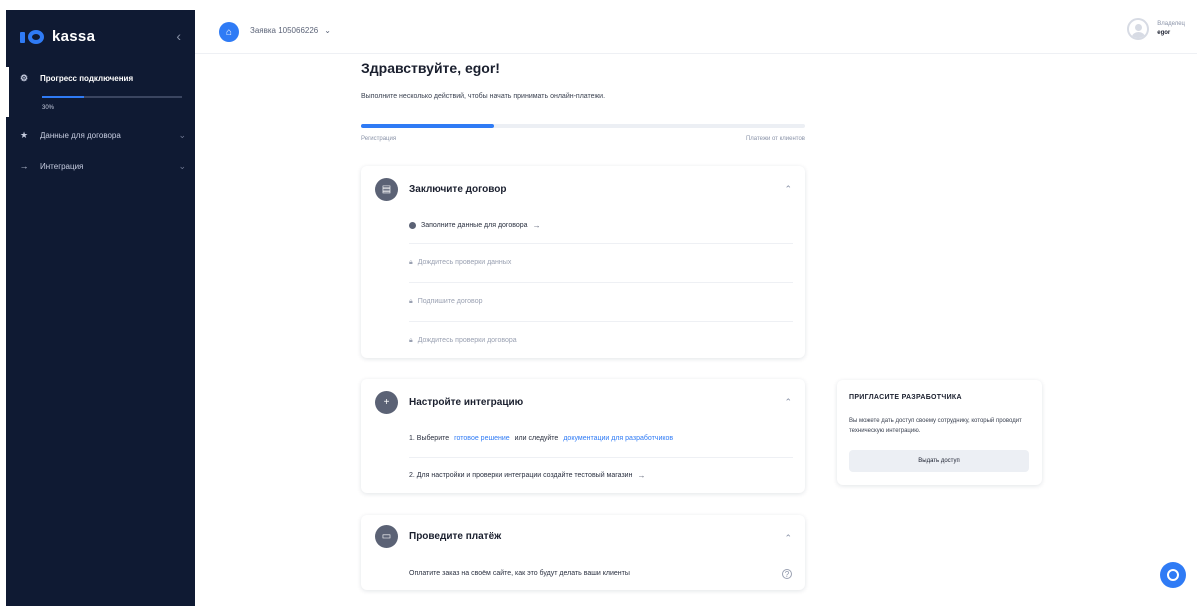 The image size is (1197, 606). What do you see at coordinates (178, 36) in the screenshot?
I see `collapse-sidebar-icon: ‹` at bounding box center [178, 36].